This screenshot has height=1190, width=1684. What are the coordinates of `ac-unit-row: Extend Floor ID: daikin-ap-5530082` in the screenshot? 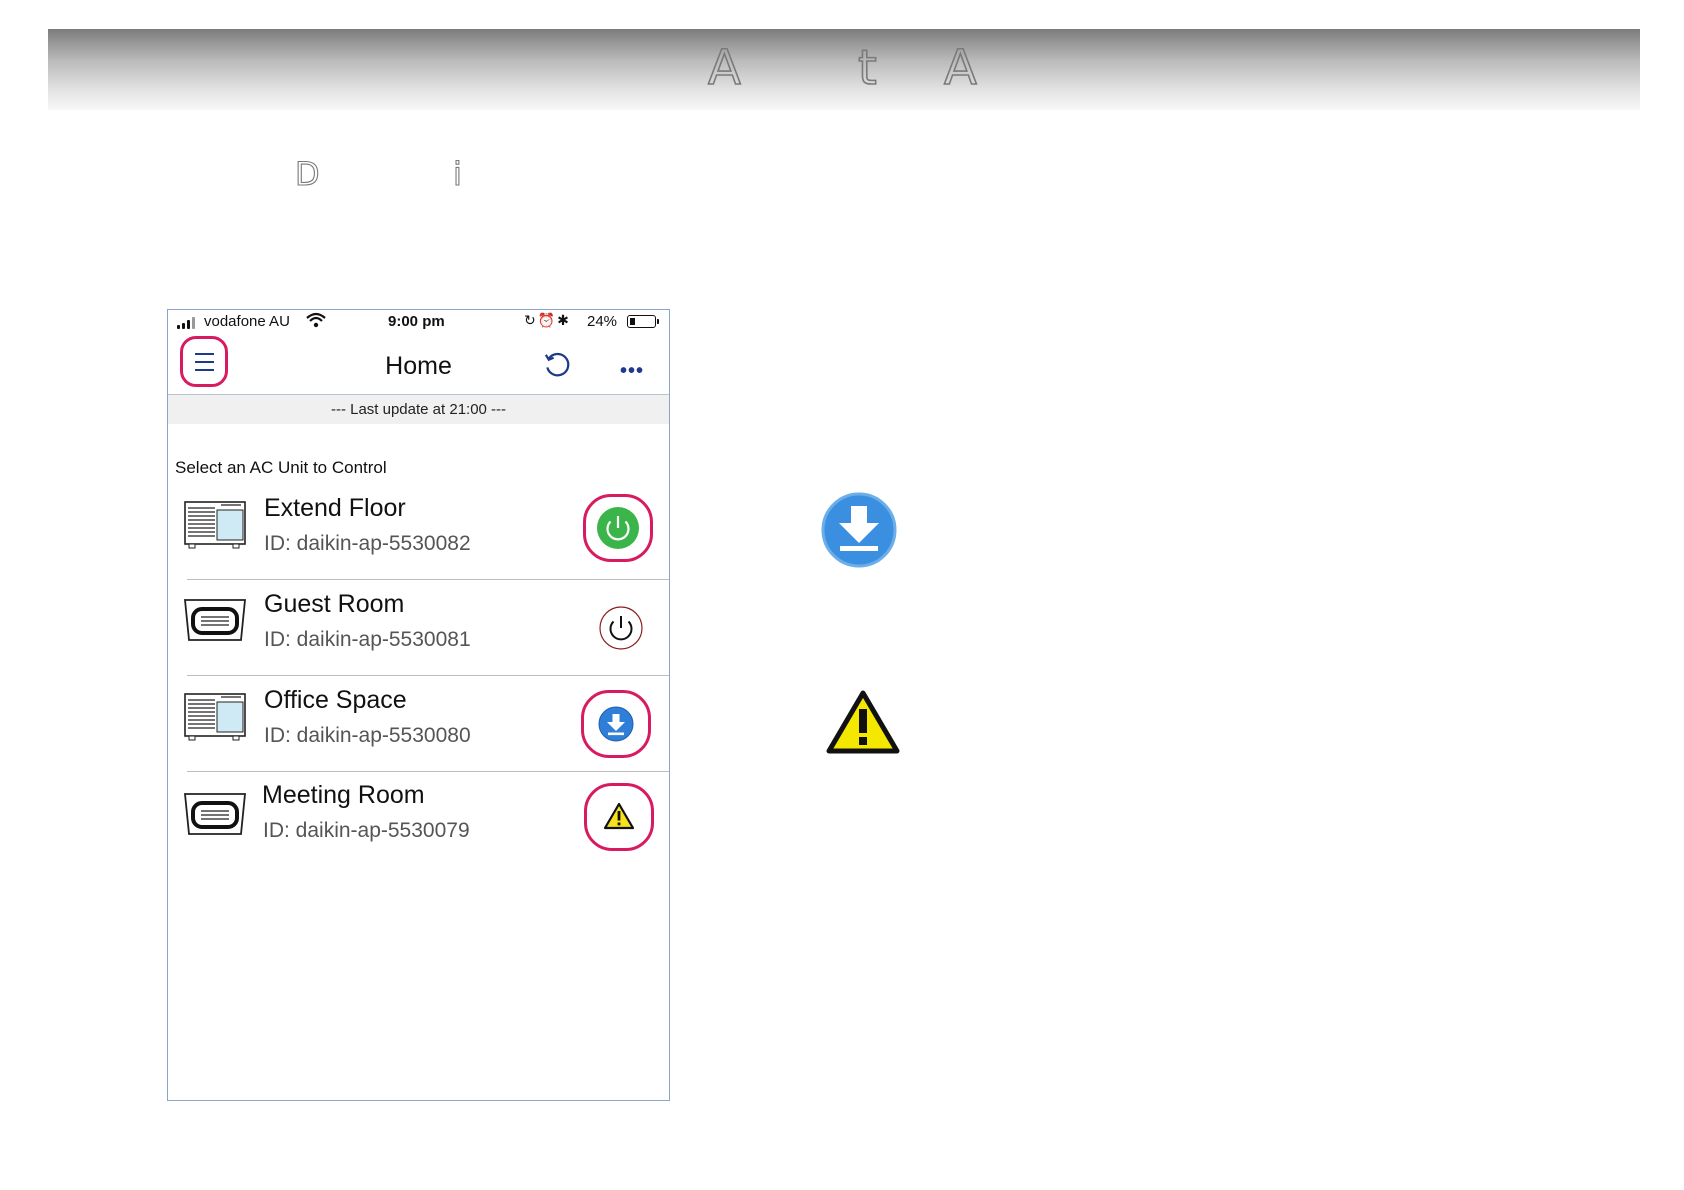 It's located at (418, 532).